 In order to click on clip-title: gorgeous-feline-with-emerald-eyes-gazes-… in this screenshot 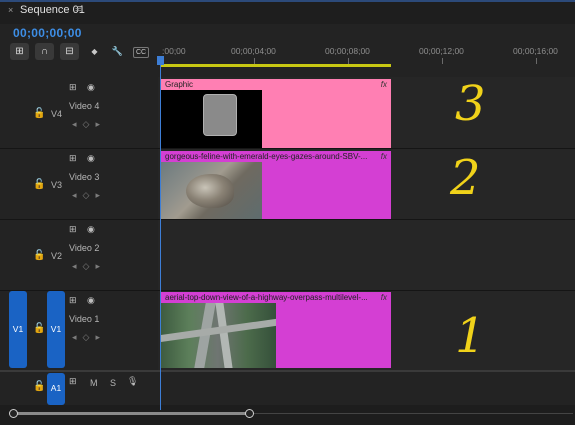, I will do `click(266, 156)`.